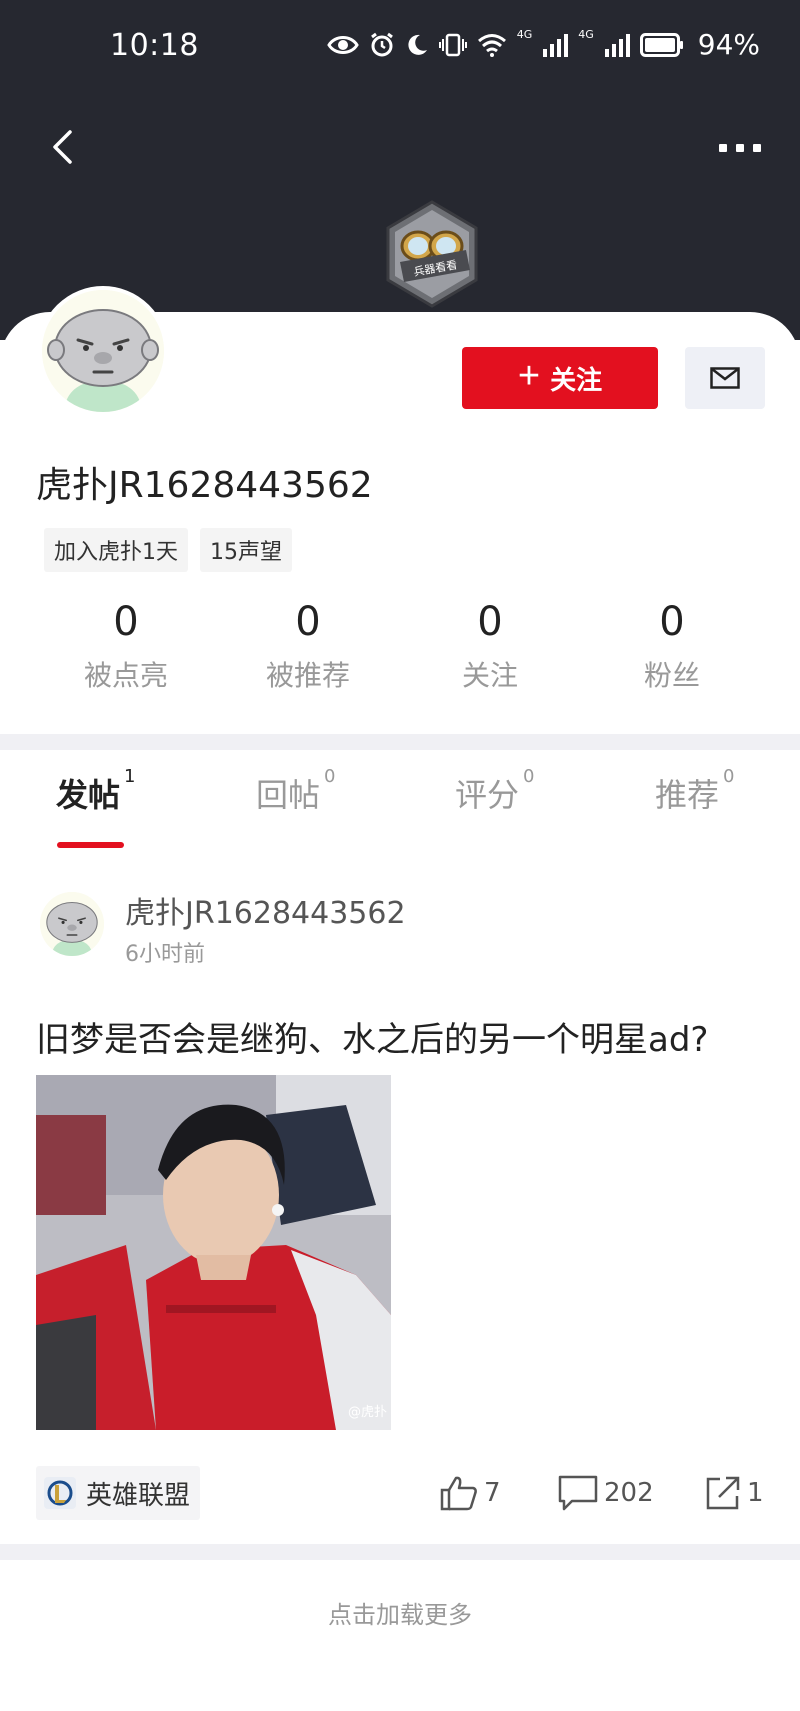  Describe the element at coordinates (90, 845) in the screenshot. I see `active-tab-indicator` at that location.